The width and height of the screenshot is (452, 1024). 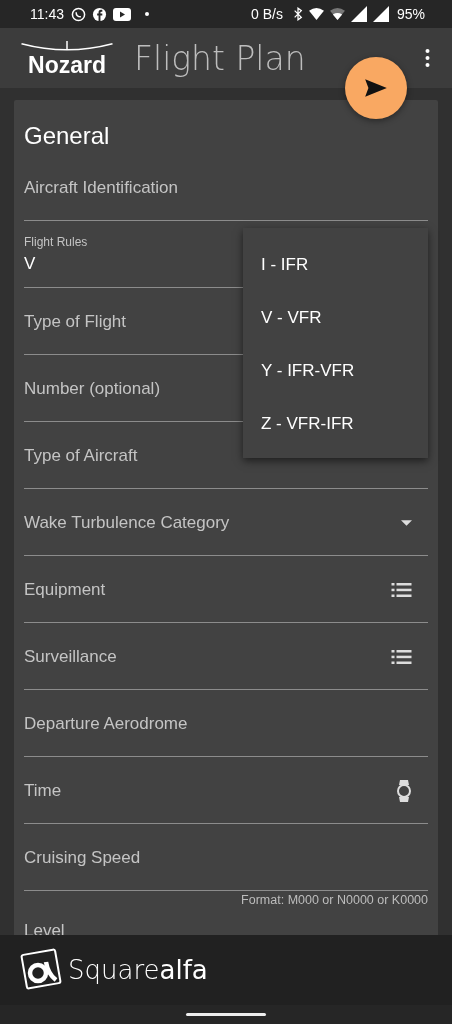 What do you see at coordinates (335, 423) in the screenshot?
I see `menu-item: Z - VFR-IFR` at bounding box center [335, 423].